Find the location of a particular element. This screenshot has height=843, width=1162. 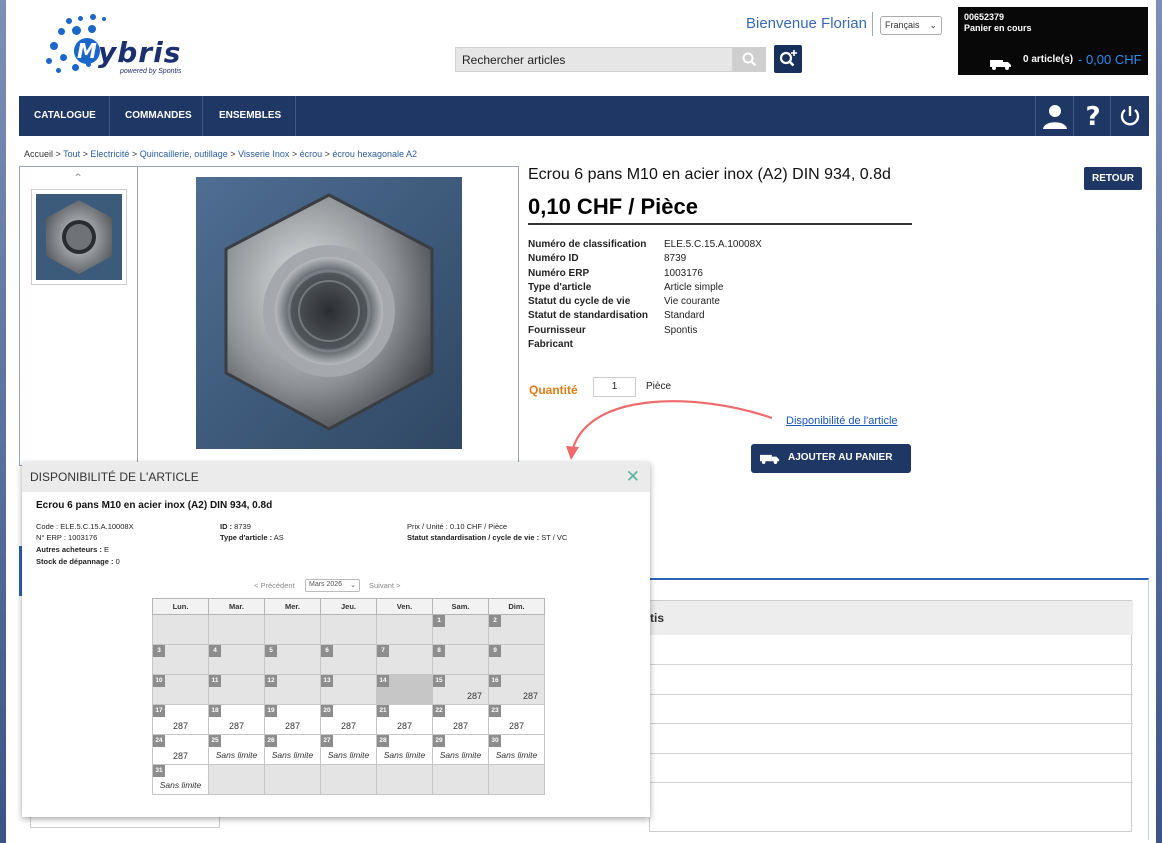

calendar-day: 22 287 is located at coordinates (460, 719).